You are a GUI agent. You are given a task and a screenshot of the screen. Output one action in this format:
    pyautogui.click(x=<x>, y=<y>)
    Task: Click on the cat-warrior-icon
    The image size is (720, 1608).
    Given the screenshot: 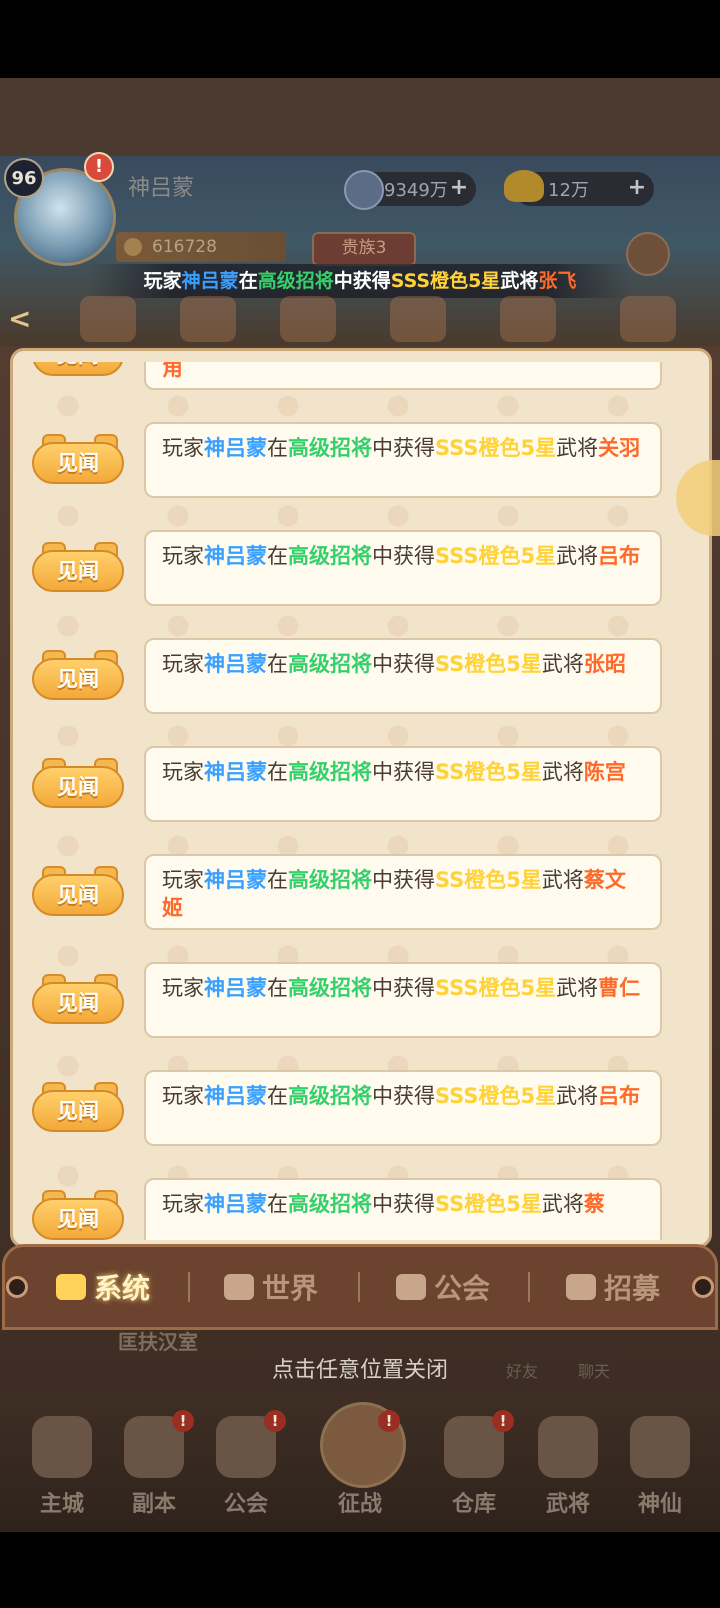 What is the action you would take?
    pyautogui.click(x=568, y=1447)
    